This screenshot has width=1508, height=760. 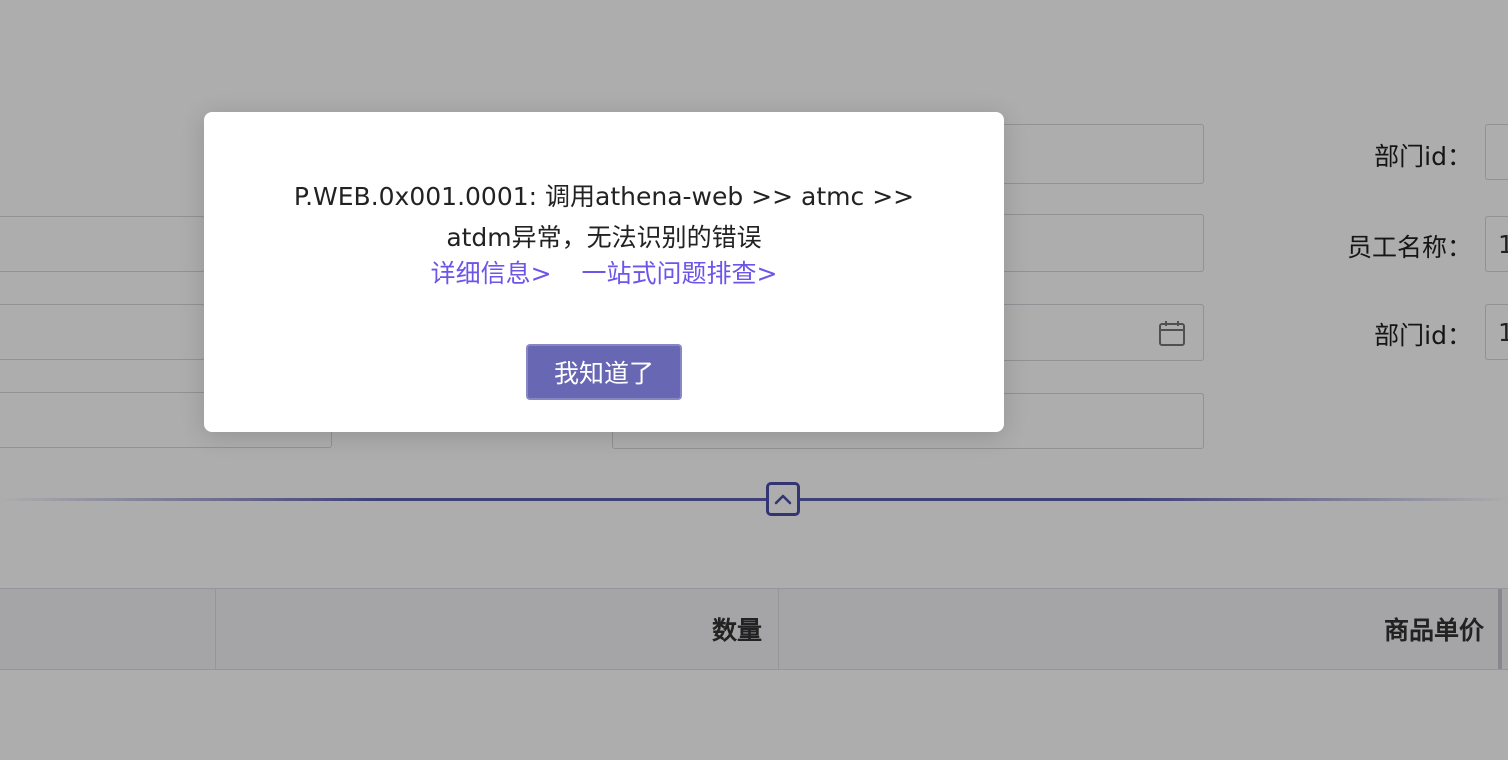 I want to click on details-link: 详细信息>, so click(x=491, y=273).